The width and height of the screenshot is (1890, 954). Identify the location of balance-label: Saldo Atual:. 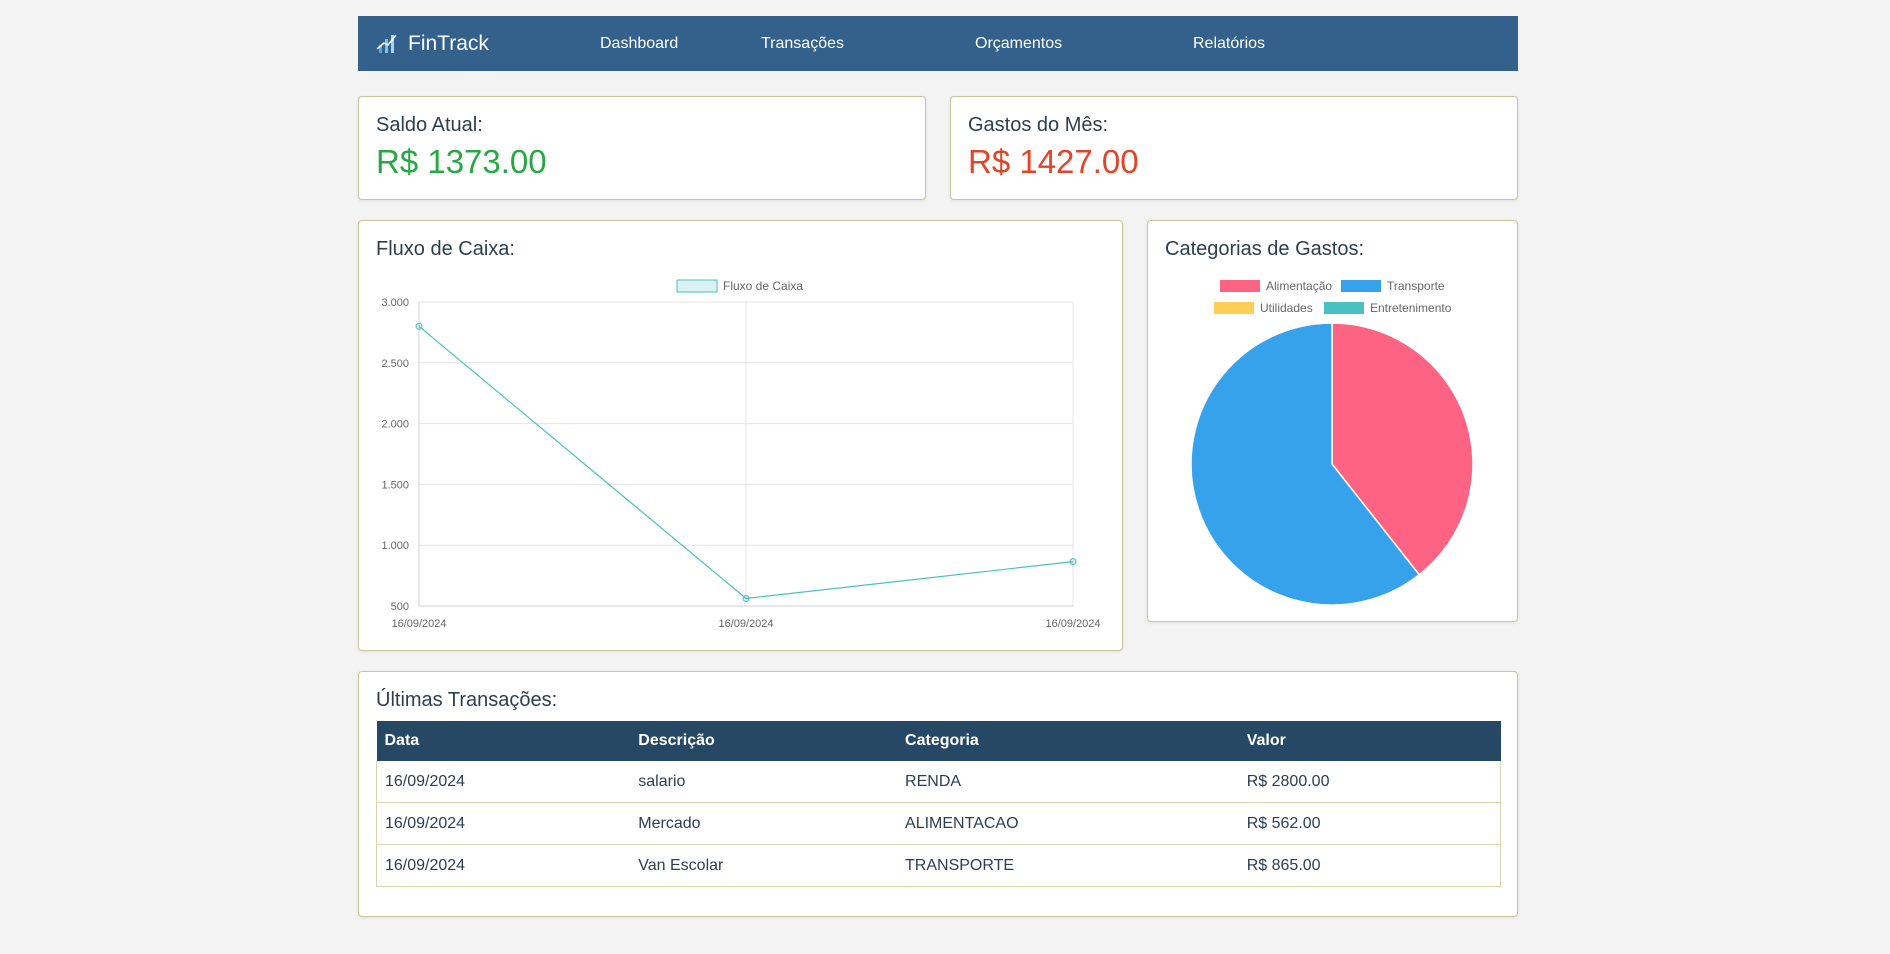
(429, 125).